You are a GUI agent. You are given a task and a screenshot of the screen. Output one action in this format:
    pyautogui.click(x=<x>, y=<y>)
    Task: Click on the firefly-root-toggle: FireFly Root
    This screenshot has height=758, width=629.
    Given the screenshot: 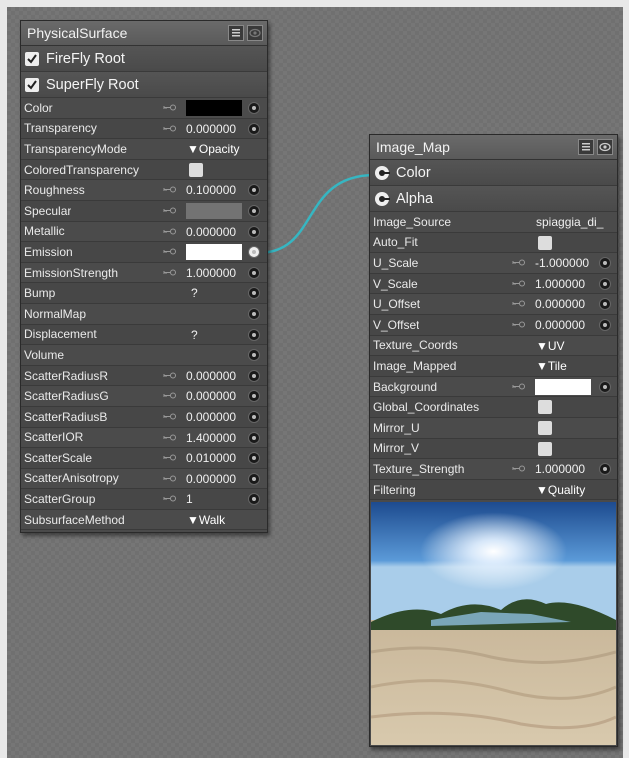 What is the action you would take?
    pyautogui.click(x=144, y=59)
    